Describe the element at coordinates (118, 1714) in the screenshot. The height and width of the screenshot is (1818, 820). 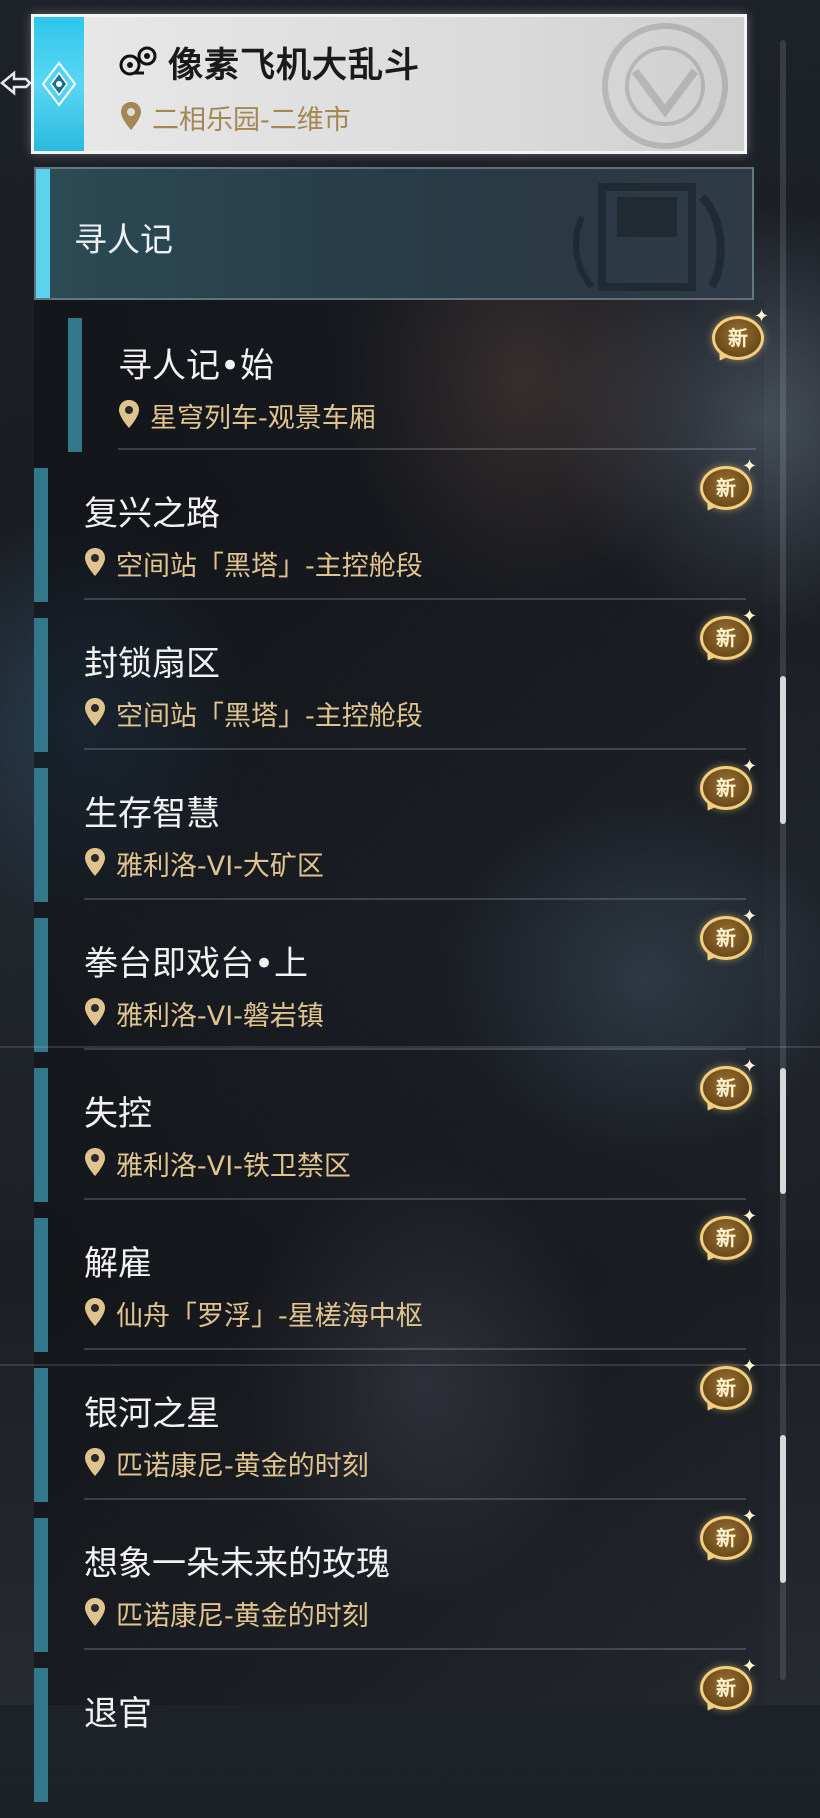
I see `item-title: 退官` at that location.